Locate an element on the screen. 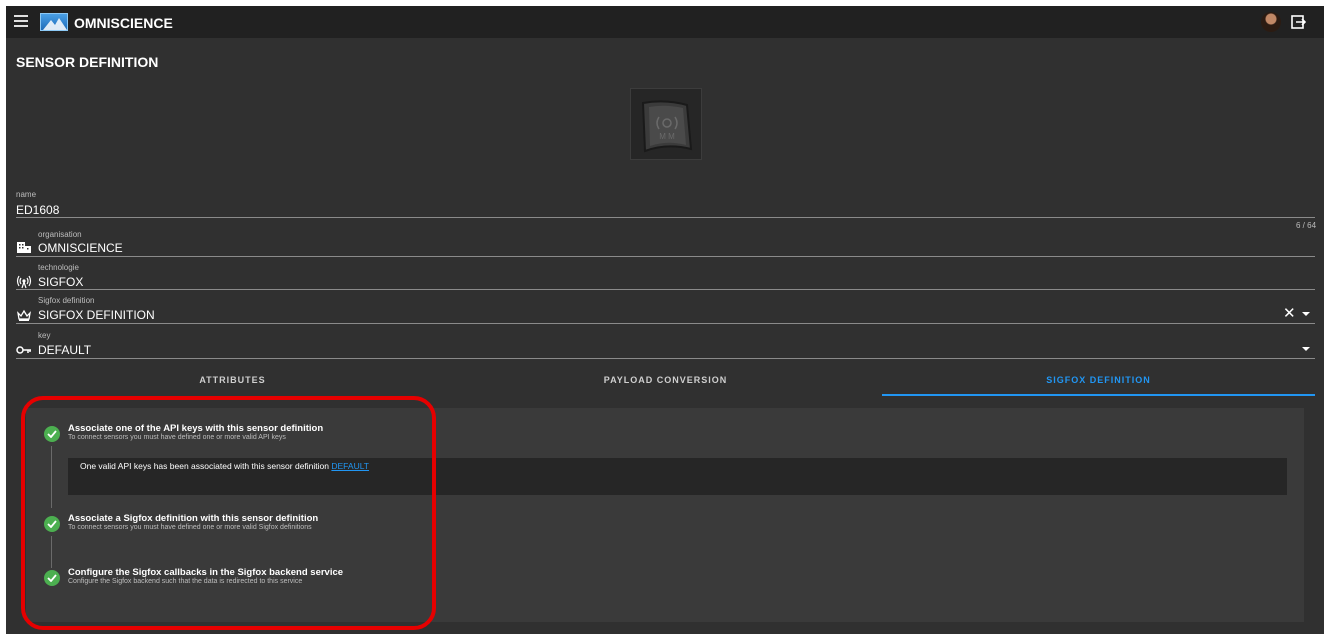 This screenshot has height=638, width=1330. app-title: OMNISCIENCE is located at coordinates (123, 23).